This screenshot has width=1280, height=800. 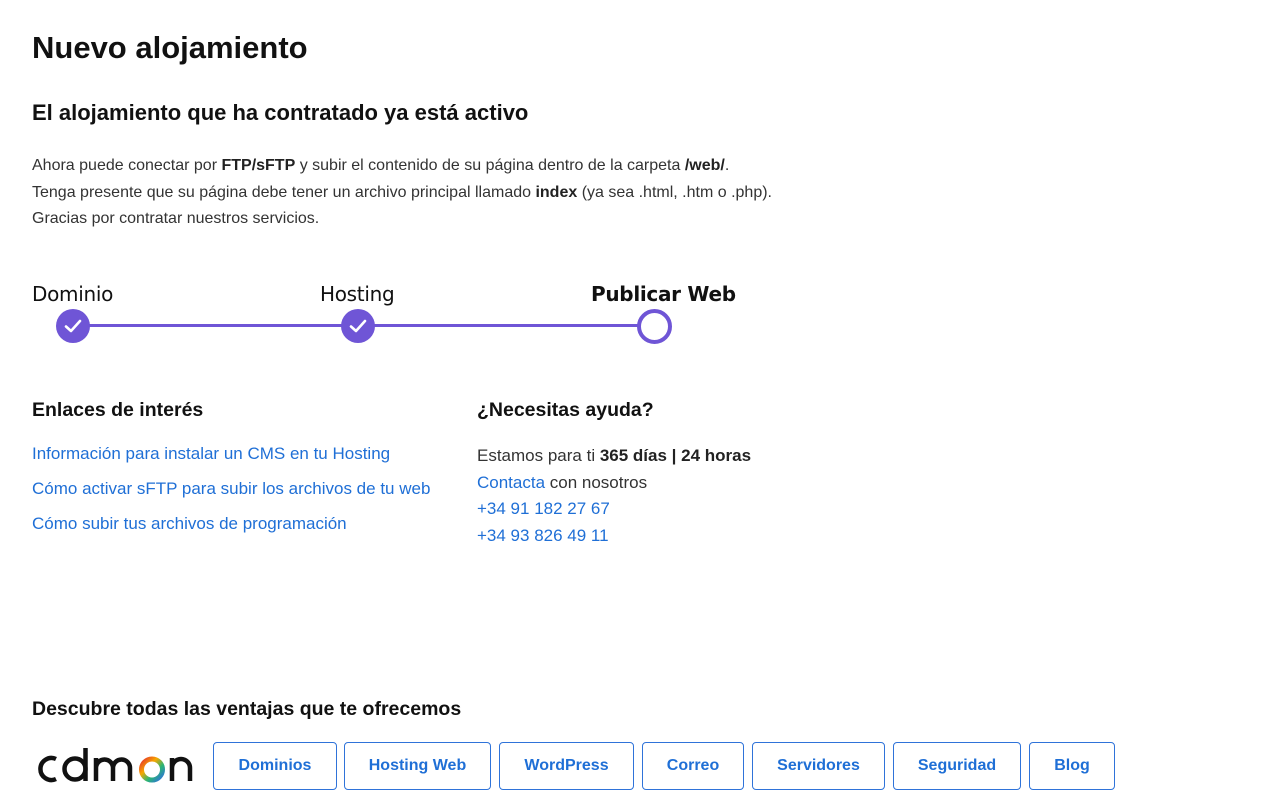 I want to click on step-label-publicar-web: Publicar Web, so click(x=663, y=294).